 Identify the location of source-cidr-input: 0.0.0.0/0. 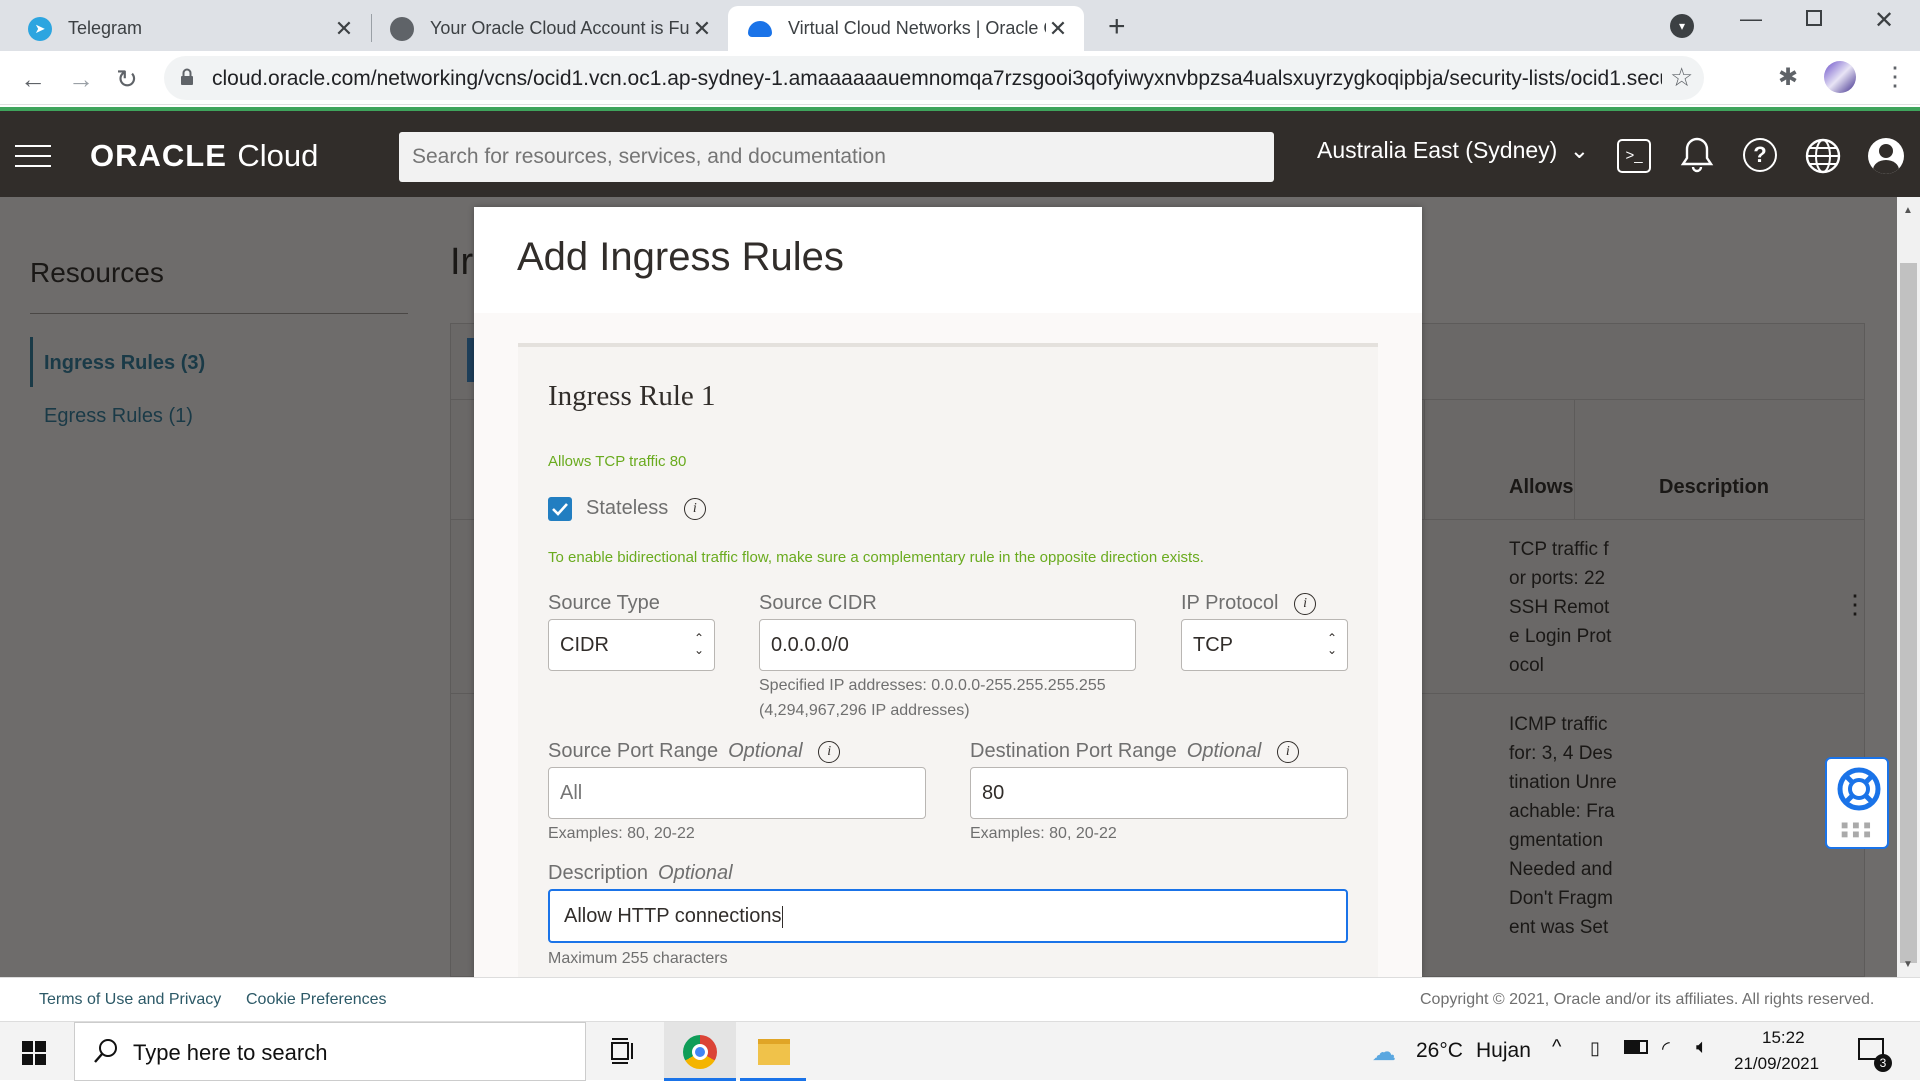
(947, 645).